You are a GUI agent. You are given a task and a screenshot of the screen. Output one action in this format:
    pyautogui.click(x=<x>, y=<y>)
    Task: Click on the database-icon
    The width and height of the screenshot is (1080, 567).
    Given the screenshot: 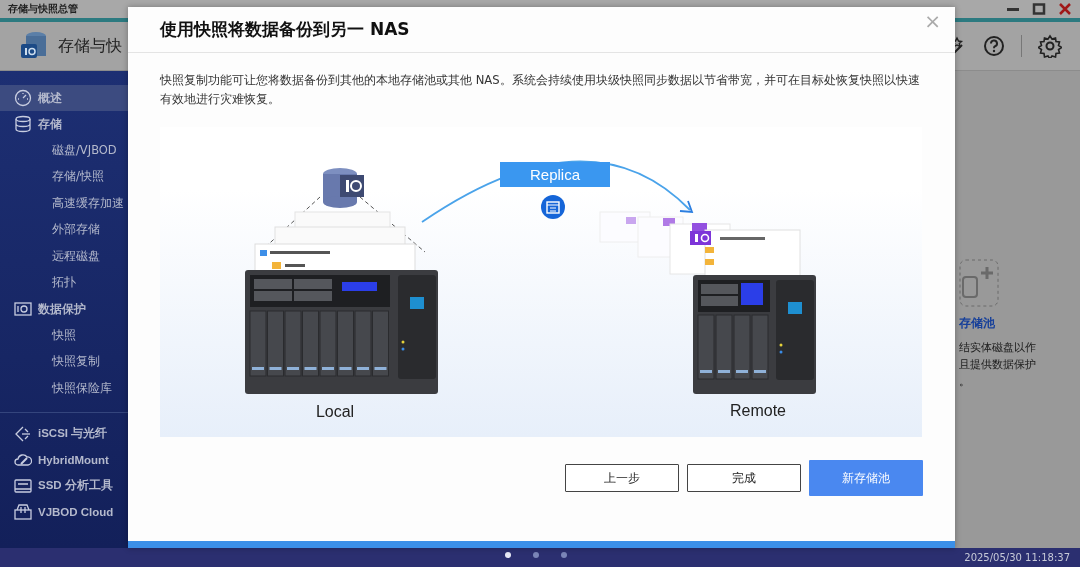 What is the action you would take?
    pyautogui.click(x=23, y=124)
    